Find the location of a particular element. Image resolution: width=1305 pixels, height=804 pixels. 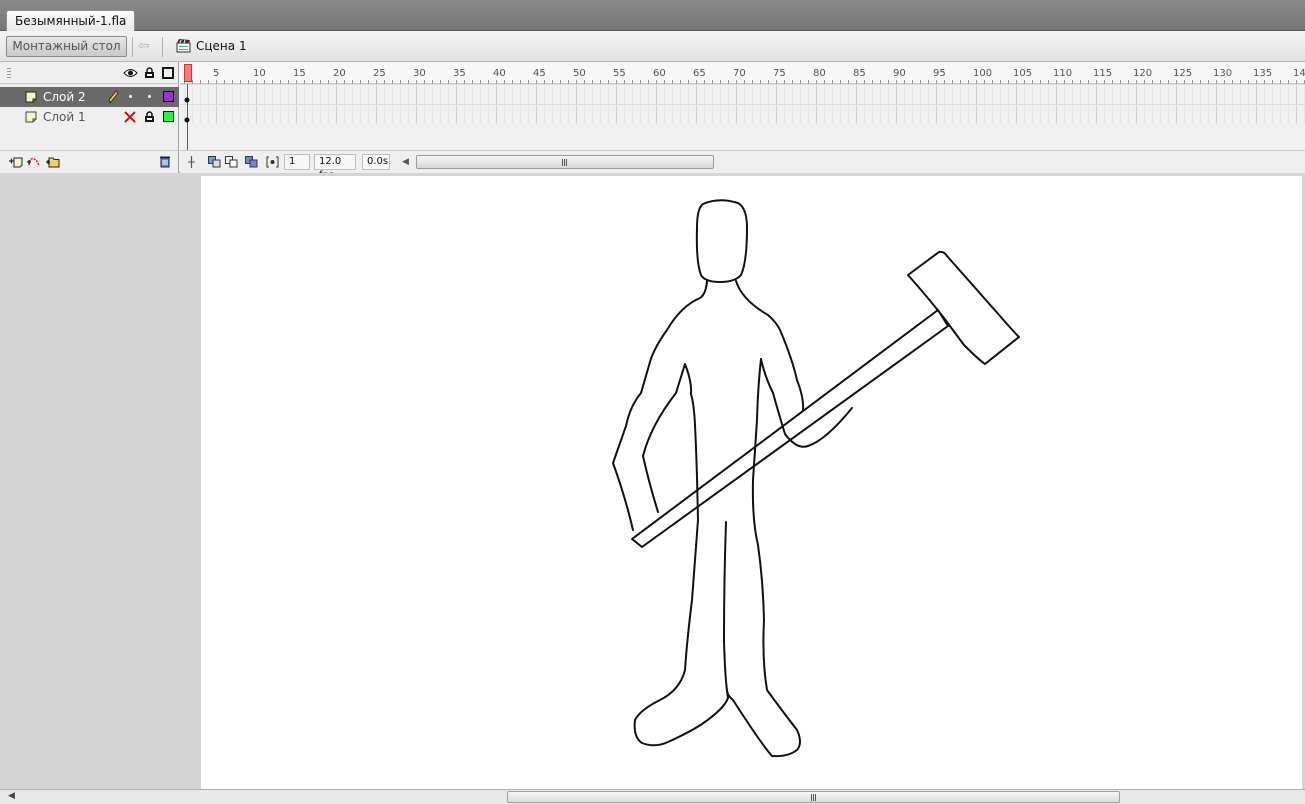

ruler-number: 20 is located at coordinates (339, 73).